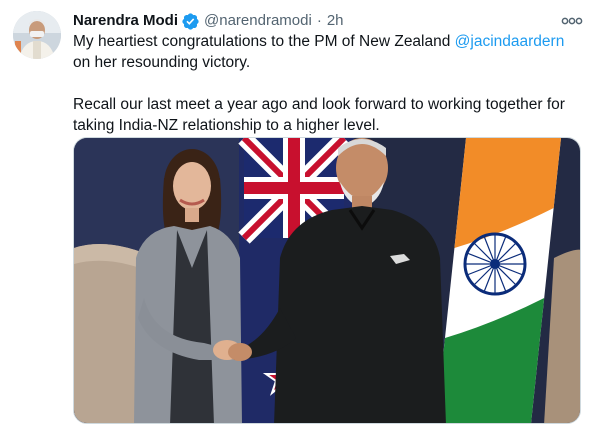  I want to click on author-handle: @narendramodi, so click(258, 21).